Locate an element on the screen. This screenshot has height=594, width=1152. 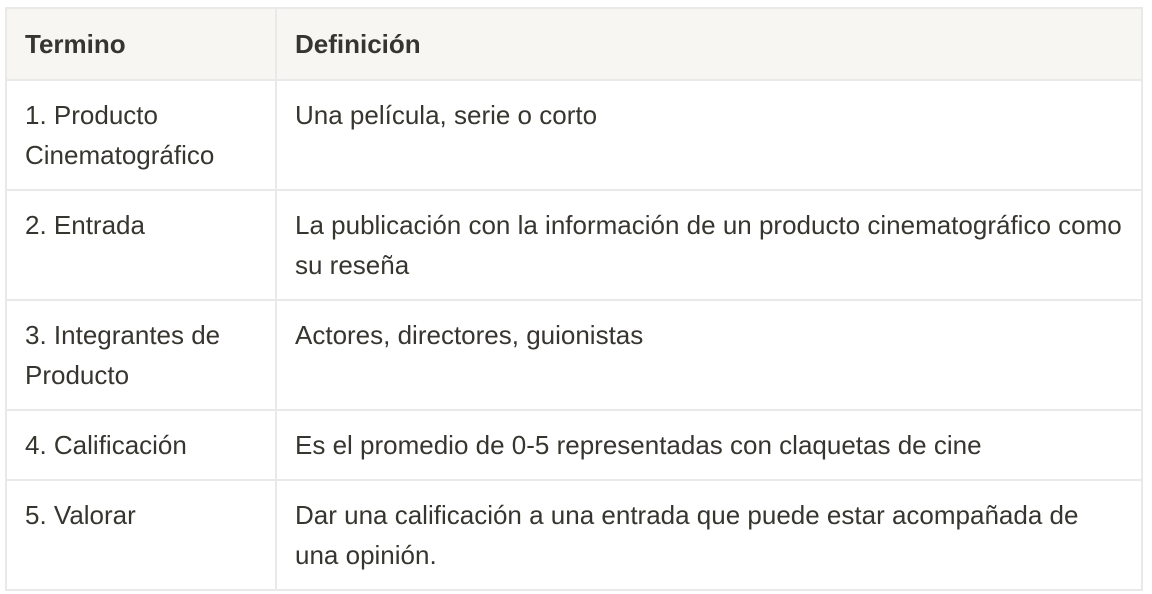
table-header: Termino Definición is located at coordinates (574, 44).